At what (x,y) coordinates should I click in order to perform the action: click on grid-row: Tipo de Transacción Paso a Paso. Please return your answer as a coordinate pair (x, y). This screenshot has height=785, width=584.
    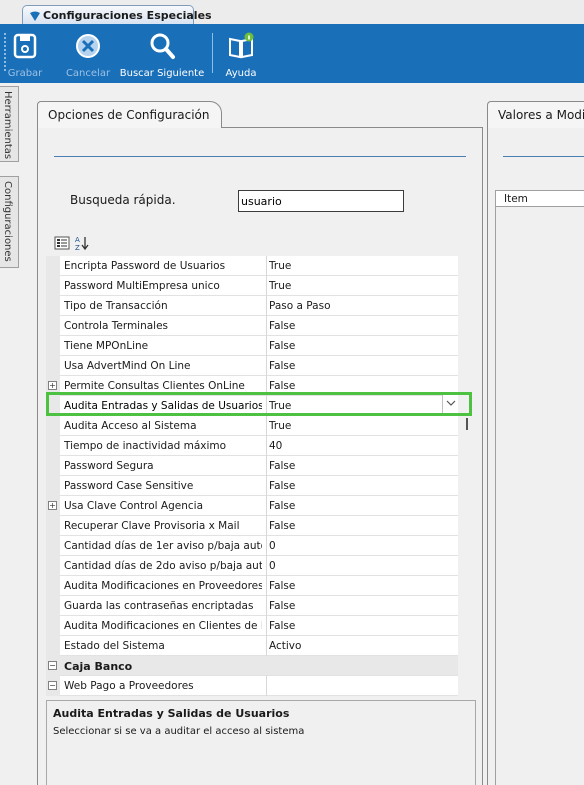
    Looking at the image, I should click on (252, 306).